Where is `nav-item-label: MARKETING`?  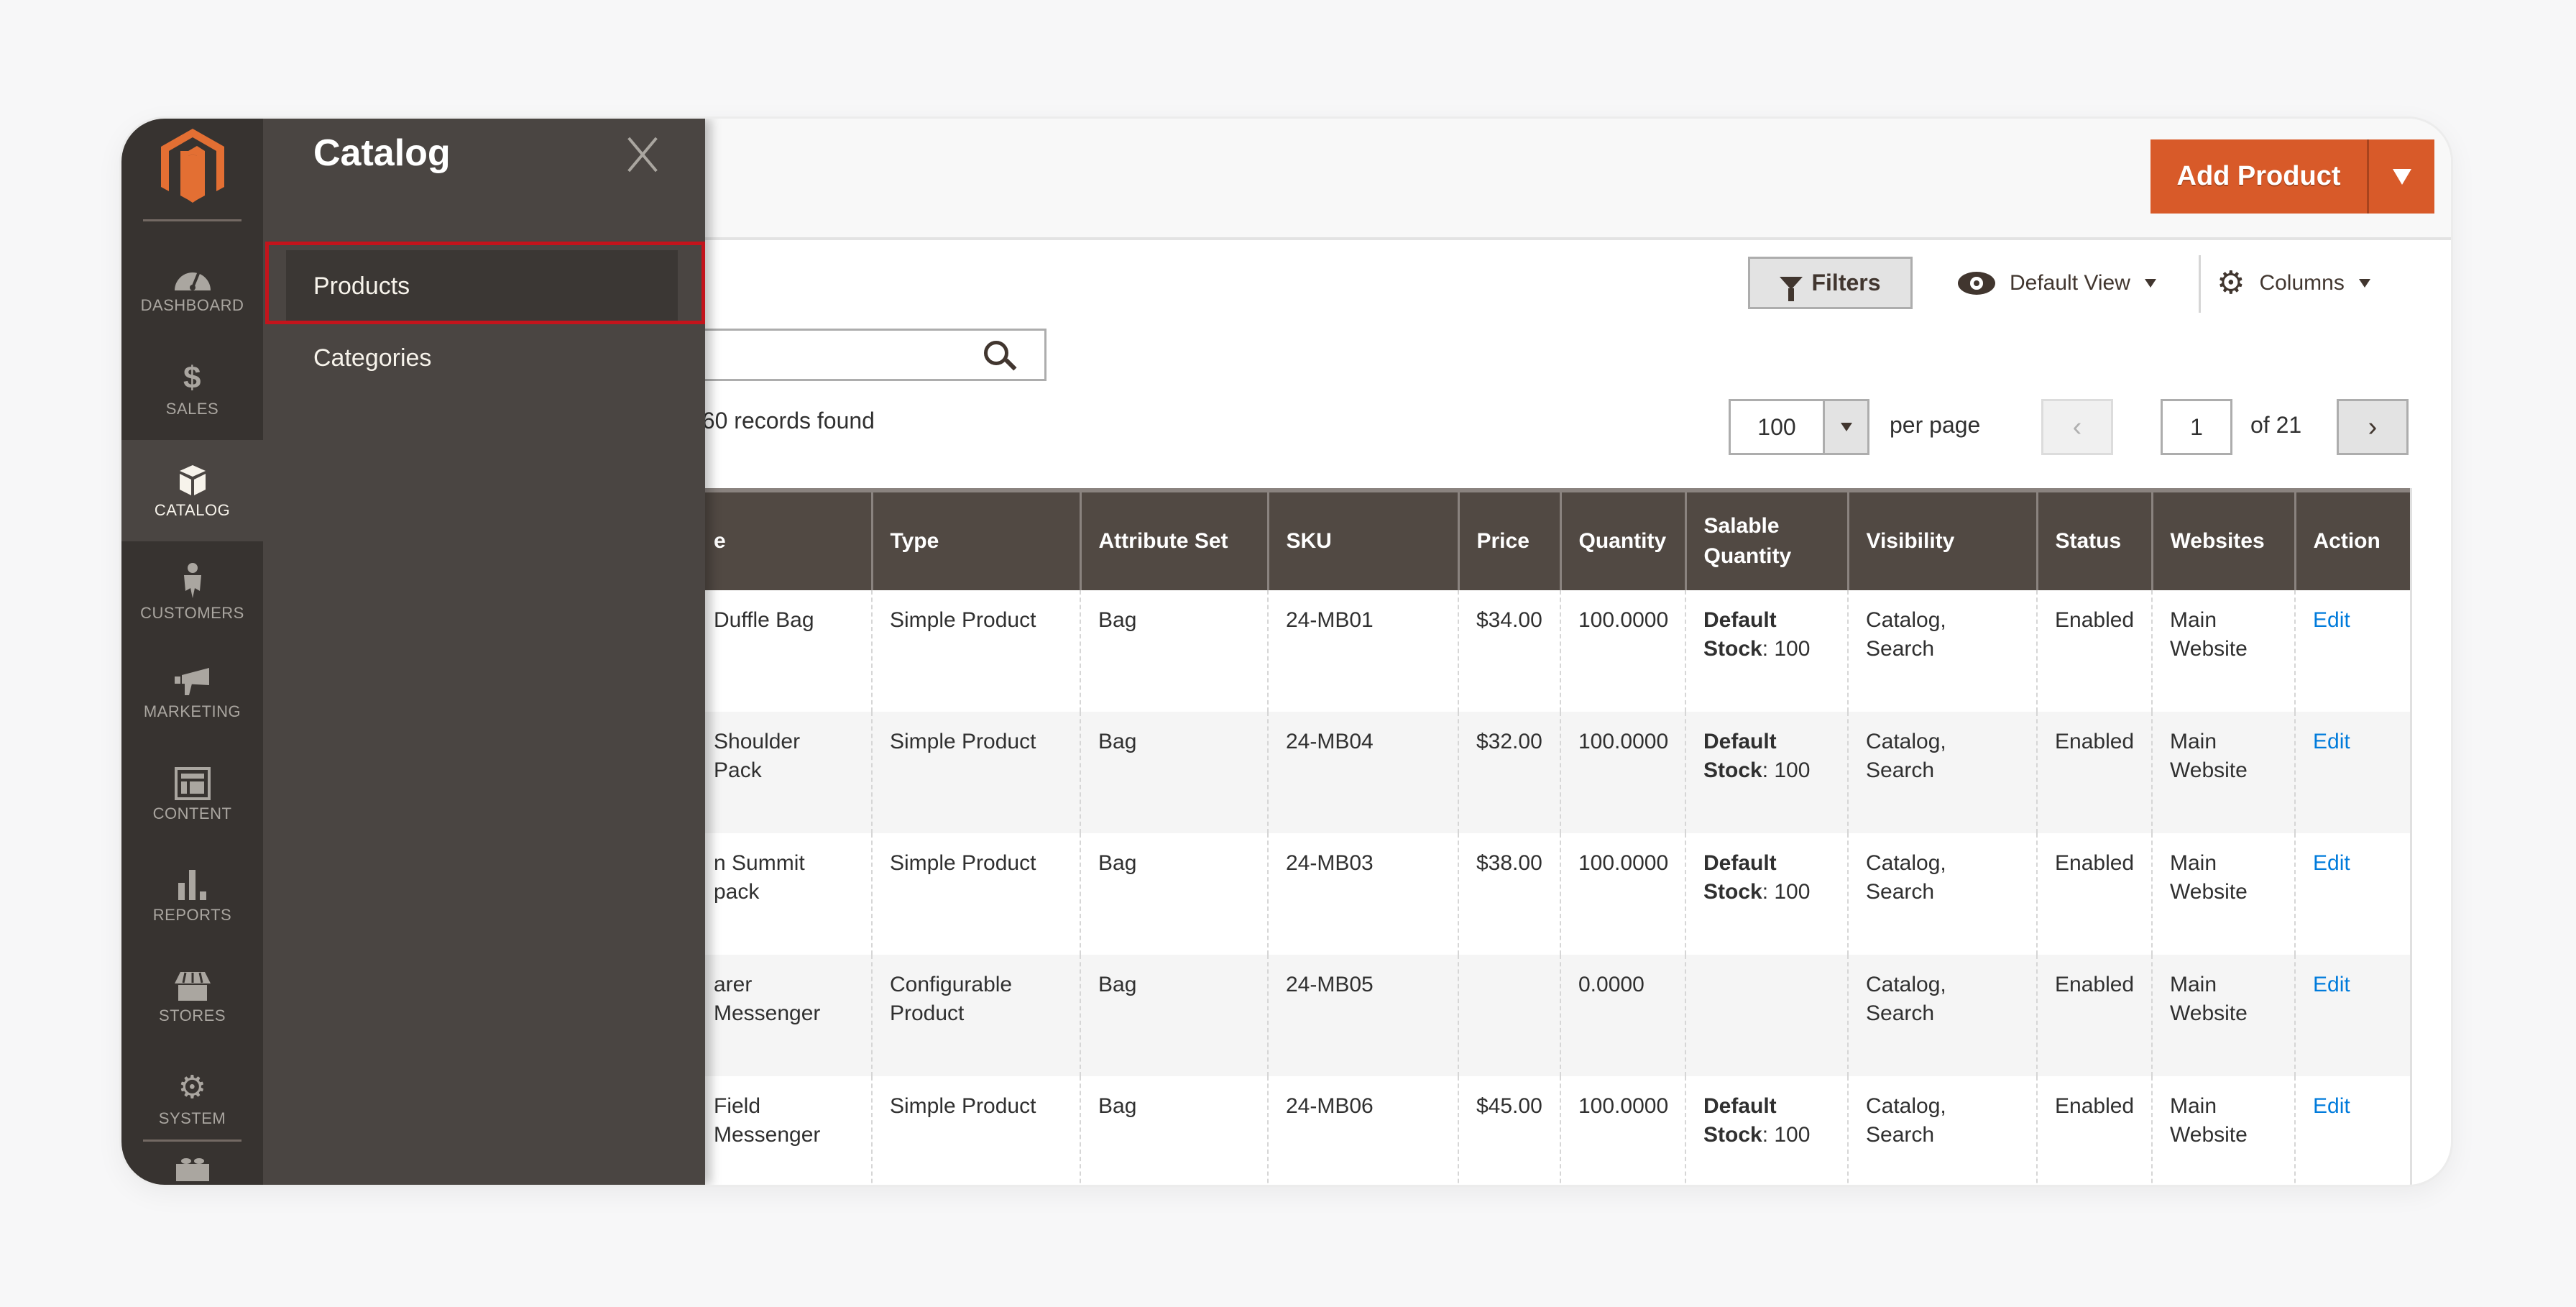 nav-item-label: MARKETING is located at coordinates (192, 711).